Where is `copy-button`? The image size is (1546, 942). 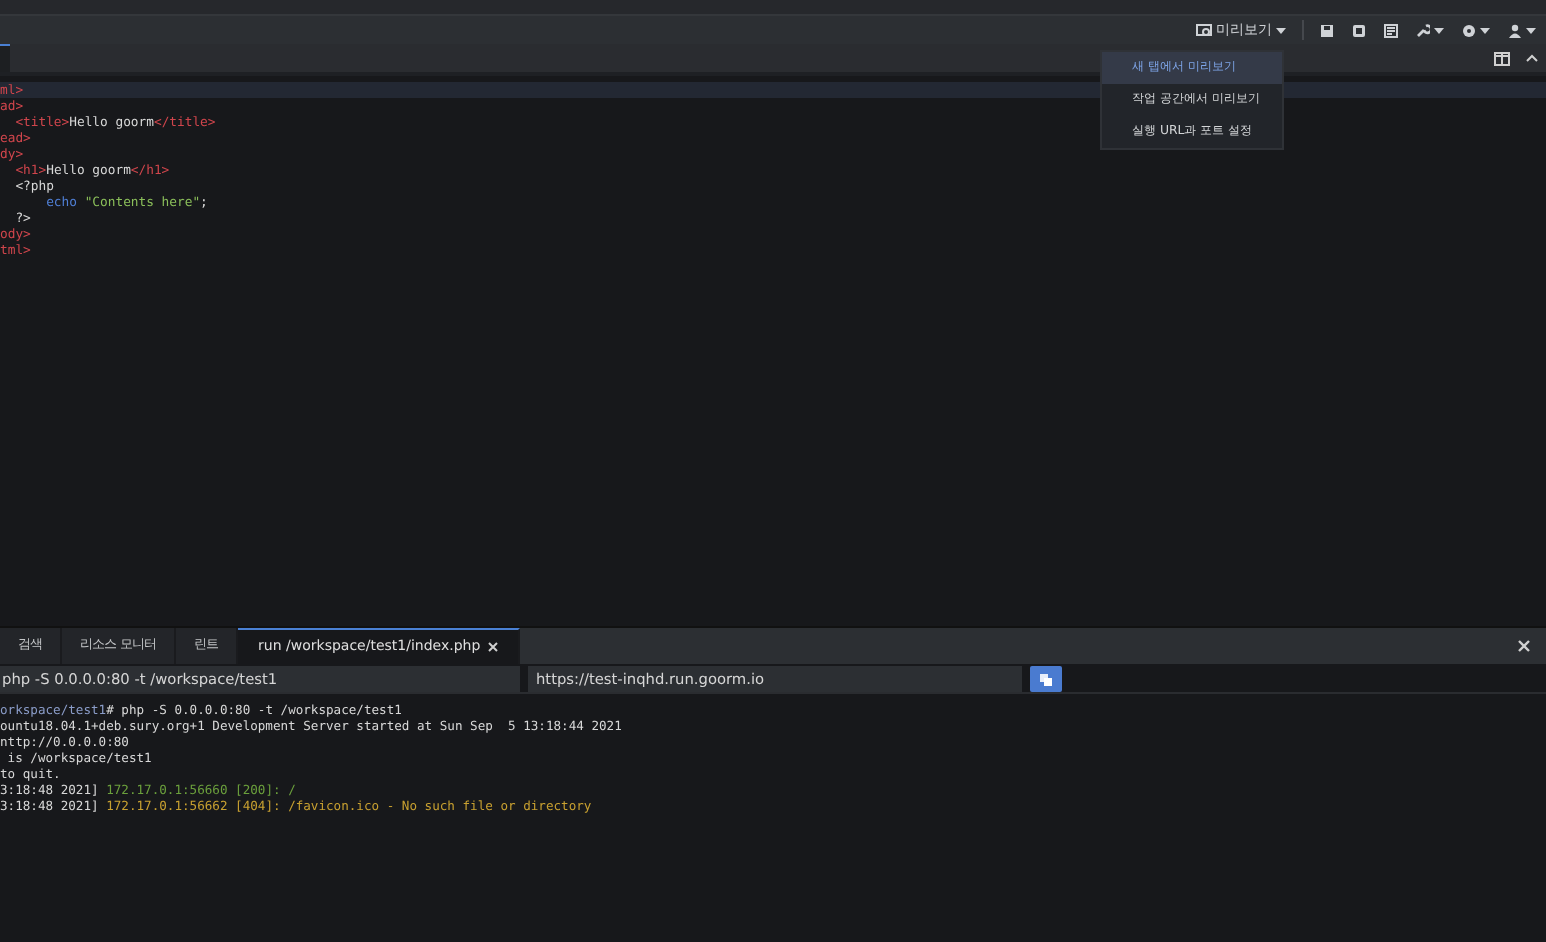
copy-button is located at coordinates (1046, 679).